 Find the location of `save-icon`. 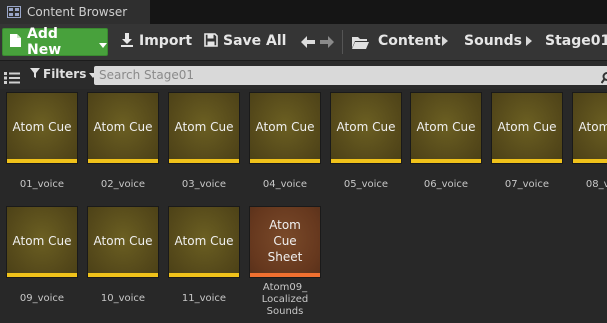

save-icon is located at coordinates (211, 41).